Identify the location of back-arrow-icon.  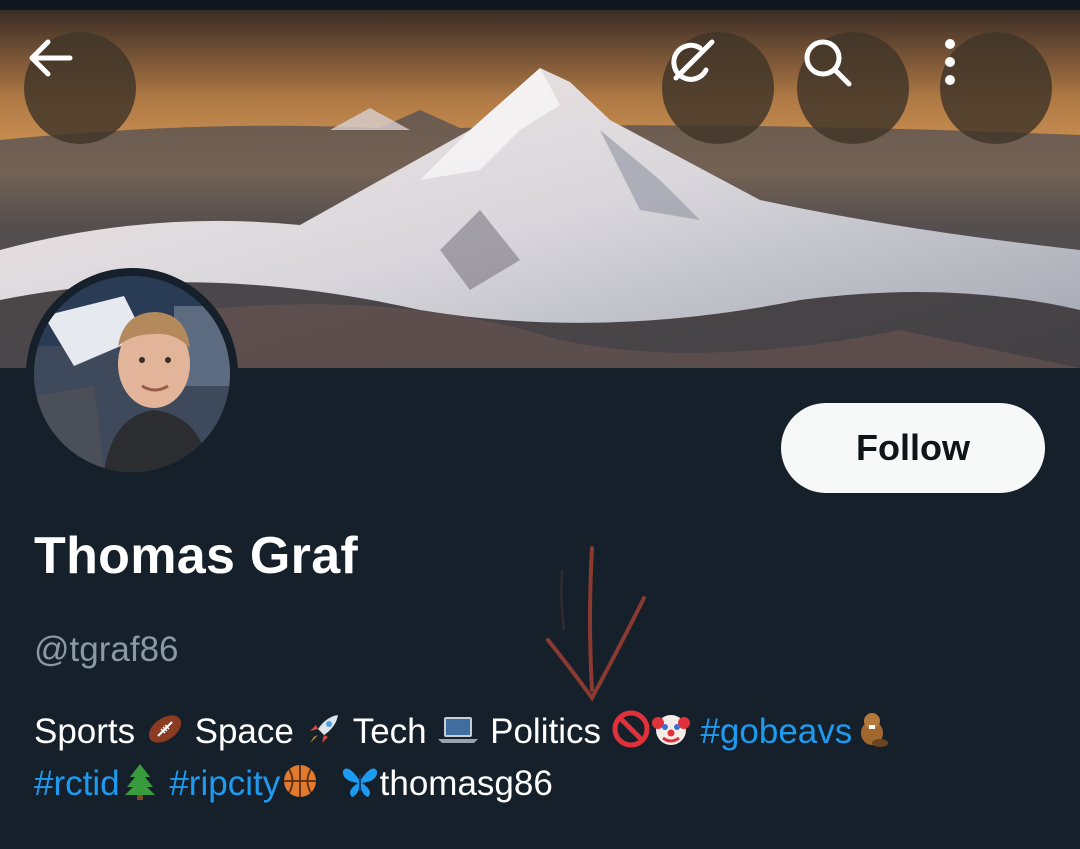
(51, 58).